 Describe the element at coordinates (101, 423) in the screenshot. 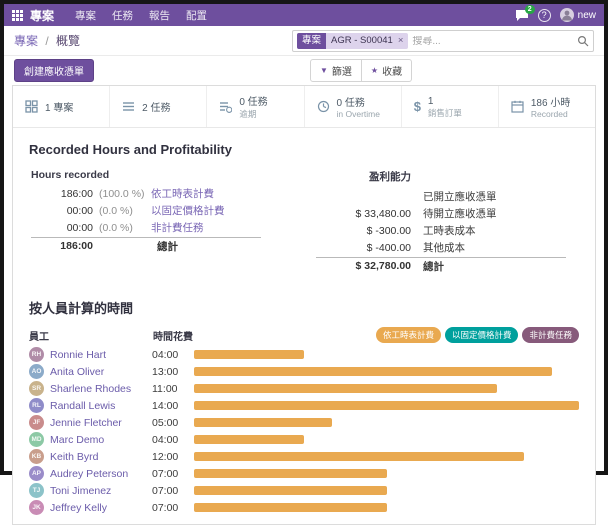

I see `employee-link: Jennie Fletcher` at that location.